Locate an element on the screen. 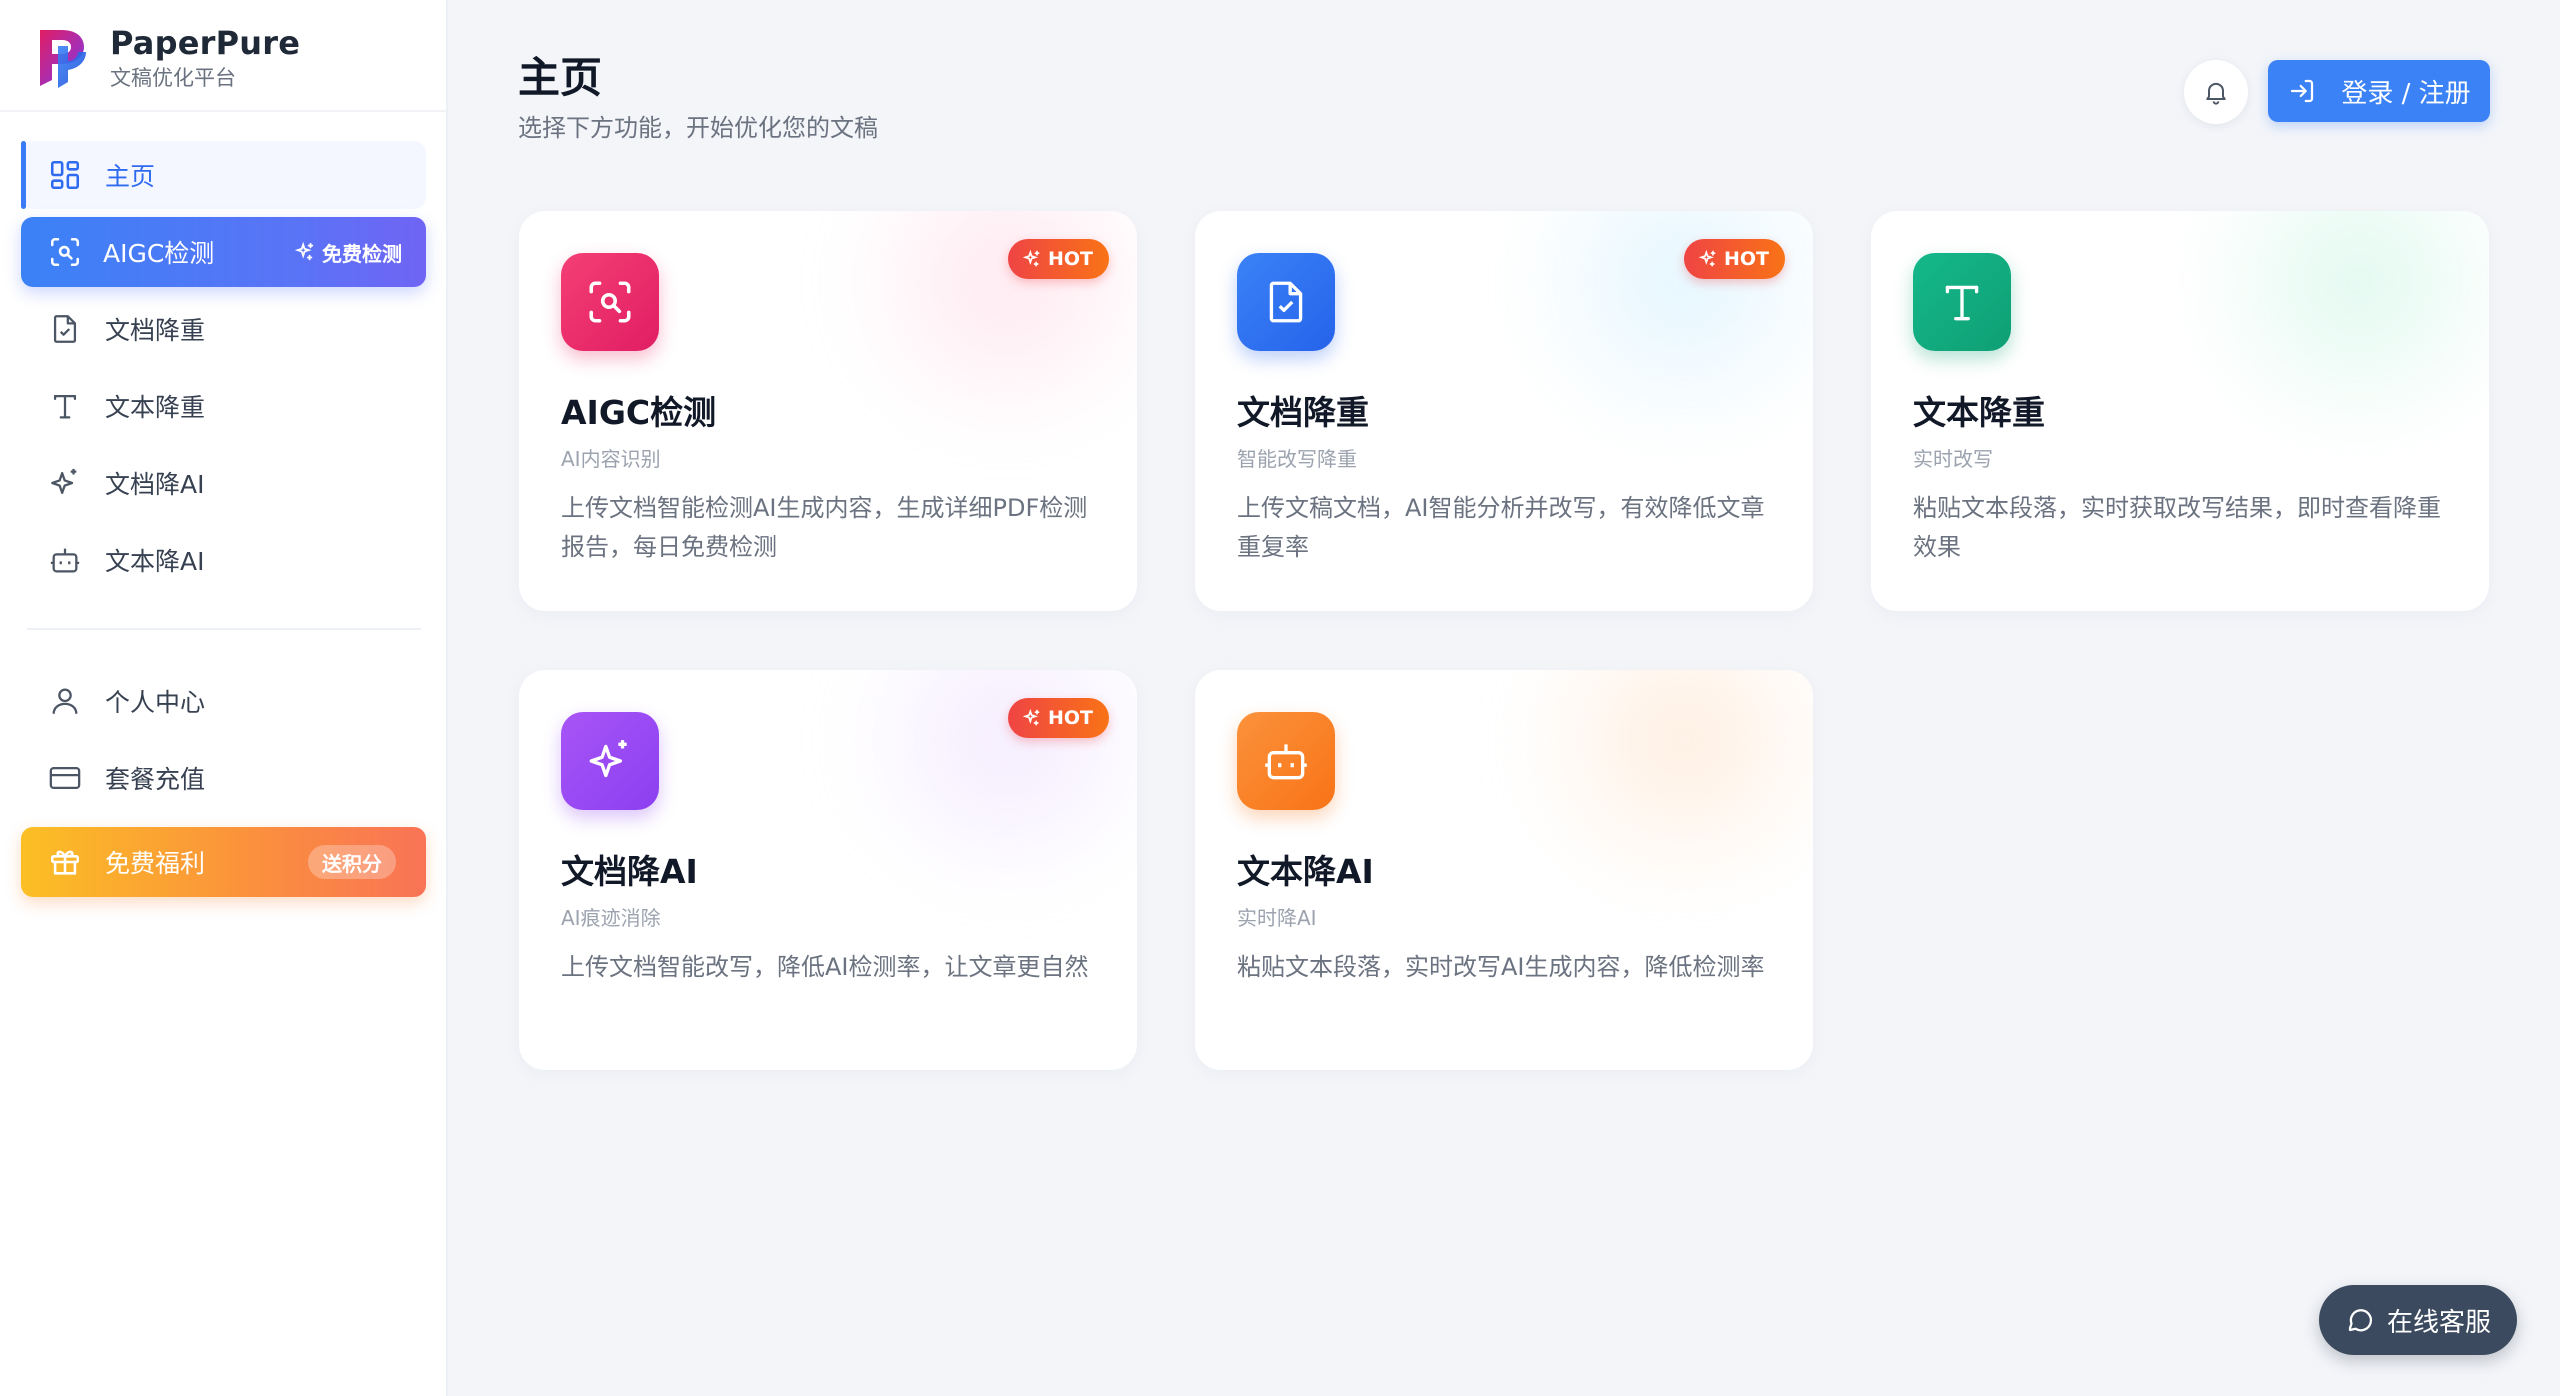  card-title: 文档降AI is located at coordinates (629, 871).